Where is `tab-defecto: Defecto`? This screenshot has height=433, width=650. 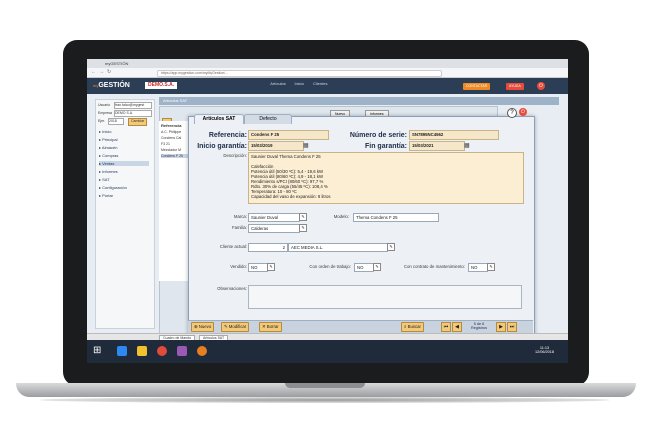 tab-defecto: Defecto is located at coordinates (268, 119).